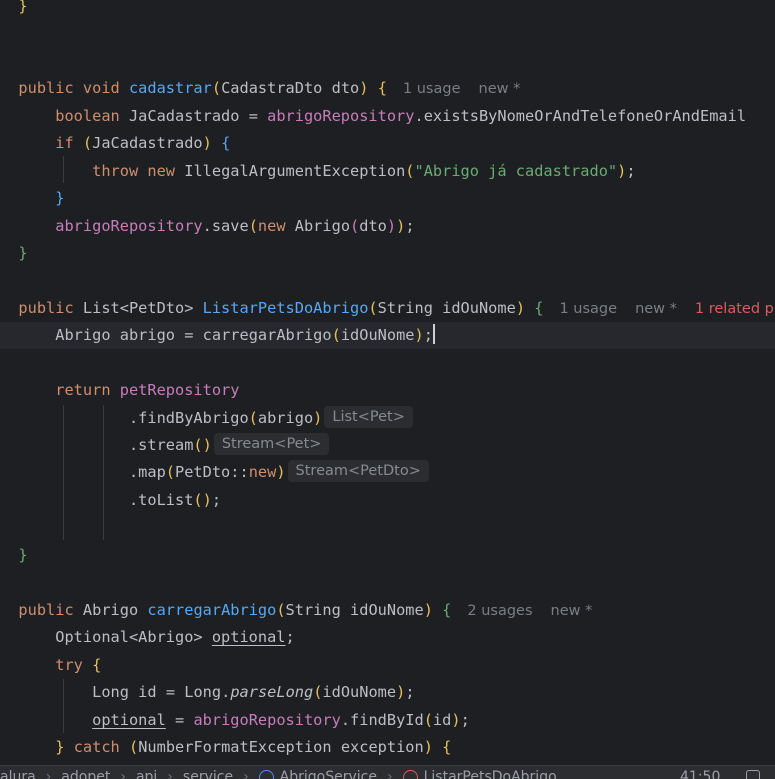 The image size is (775, 779). What do you see at coordinates (180, 390) in the screenshot?
I see `field-reference: petRepository` at bounding box center [180, 390].